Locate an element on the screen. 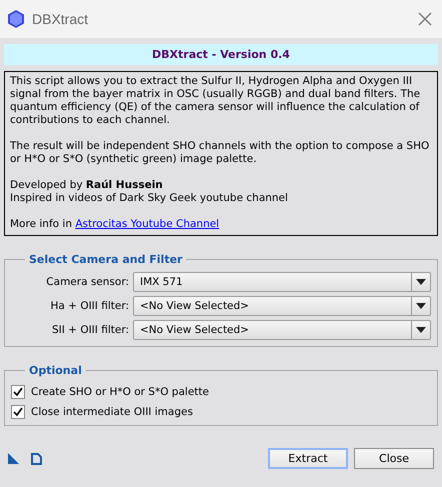 Image resolution: width=442 pixels, height=487 pixels. version-banner: DBXtract - Version 0.4 is located at coordinates (221, 54).